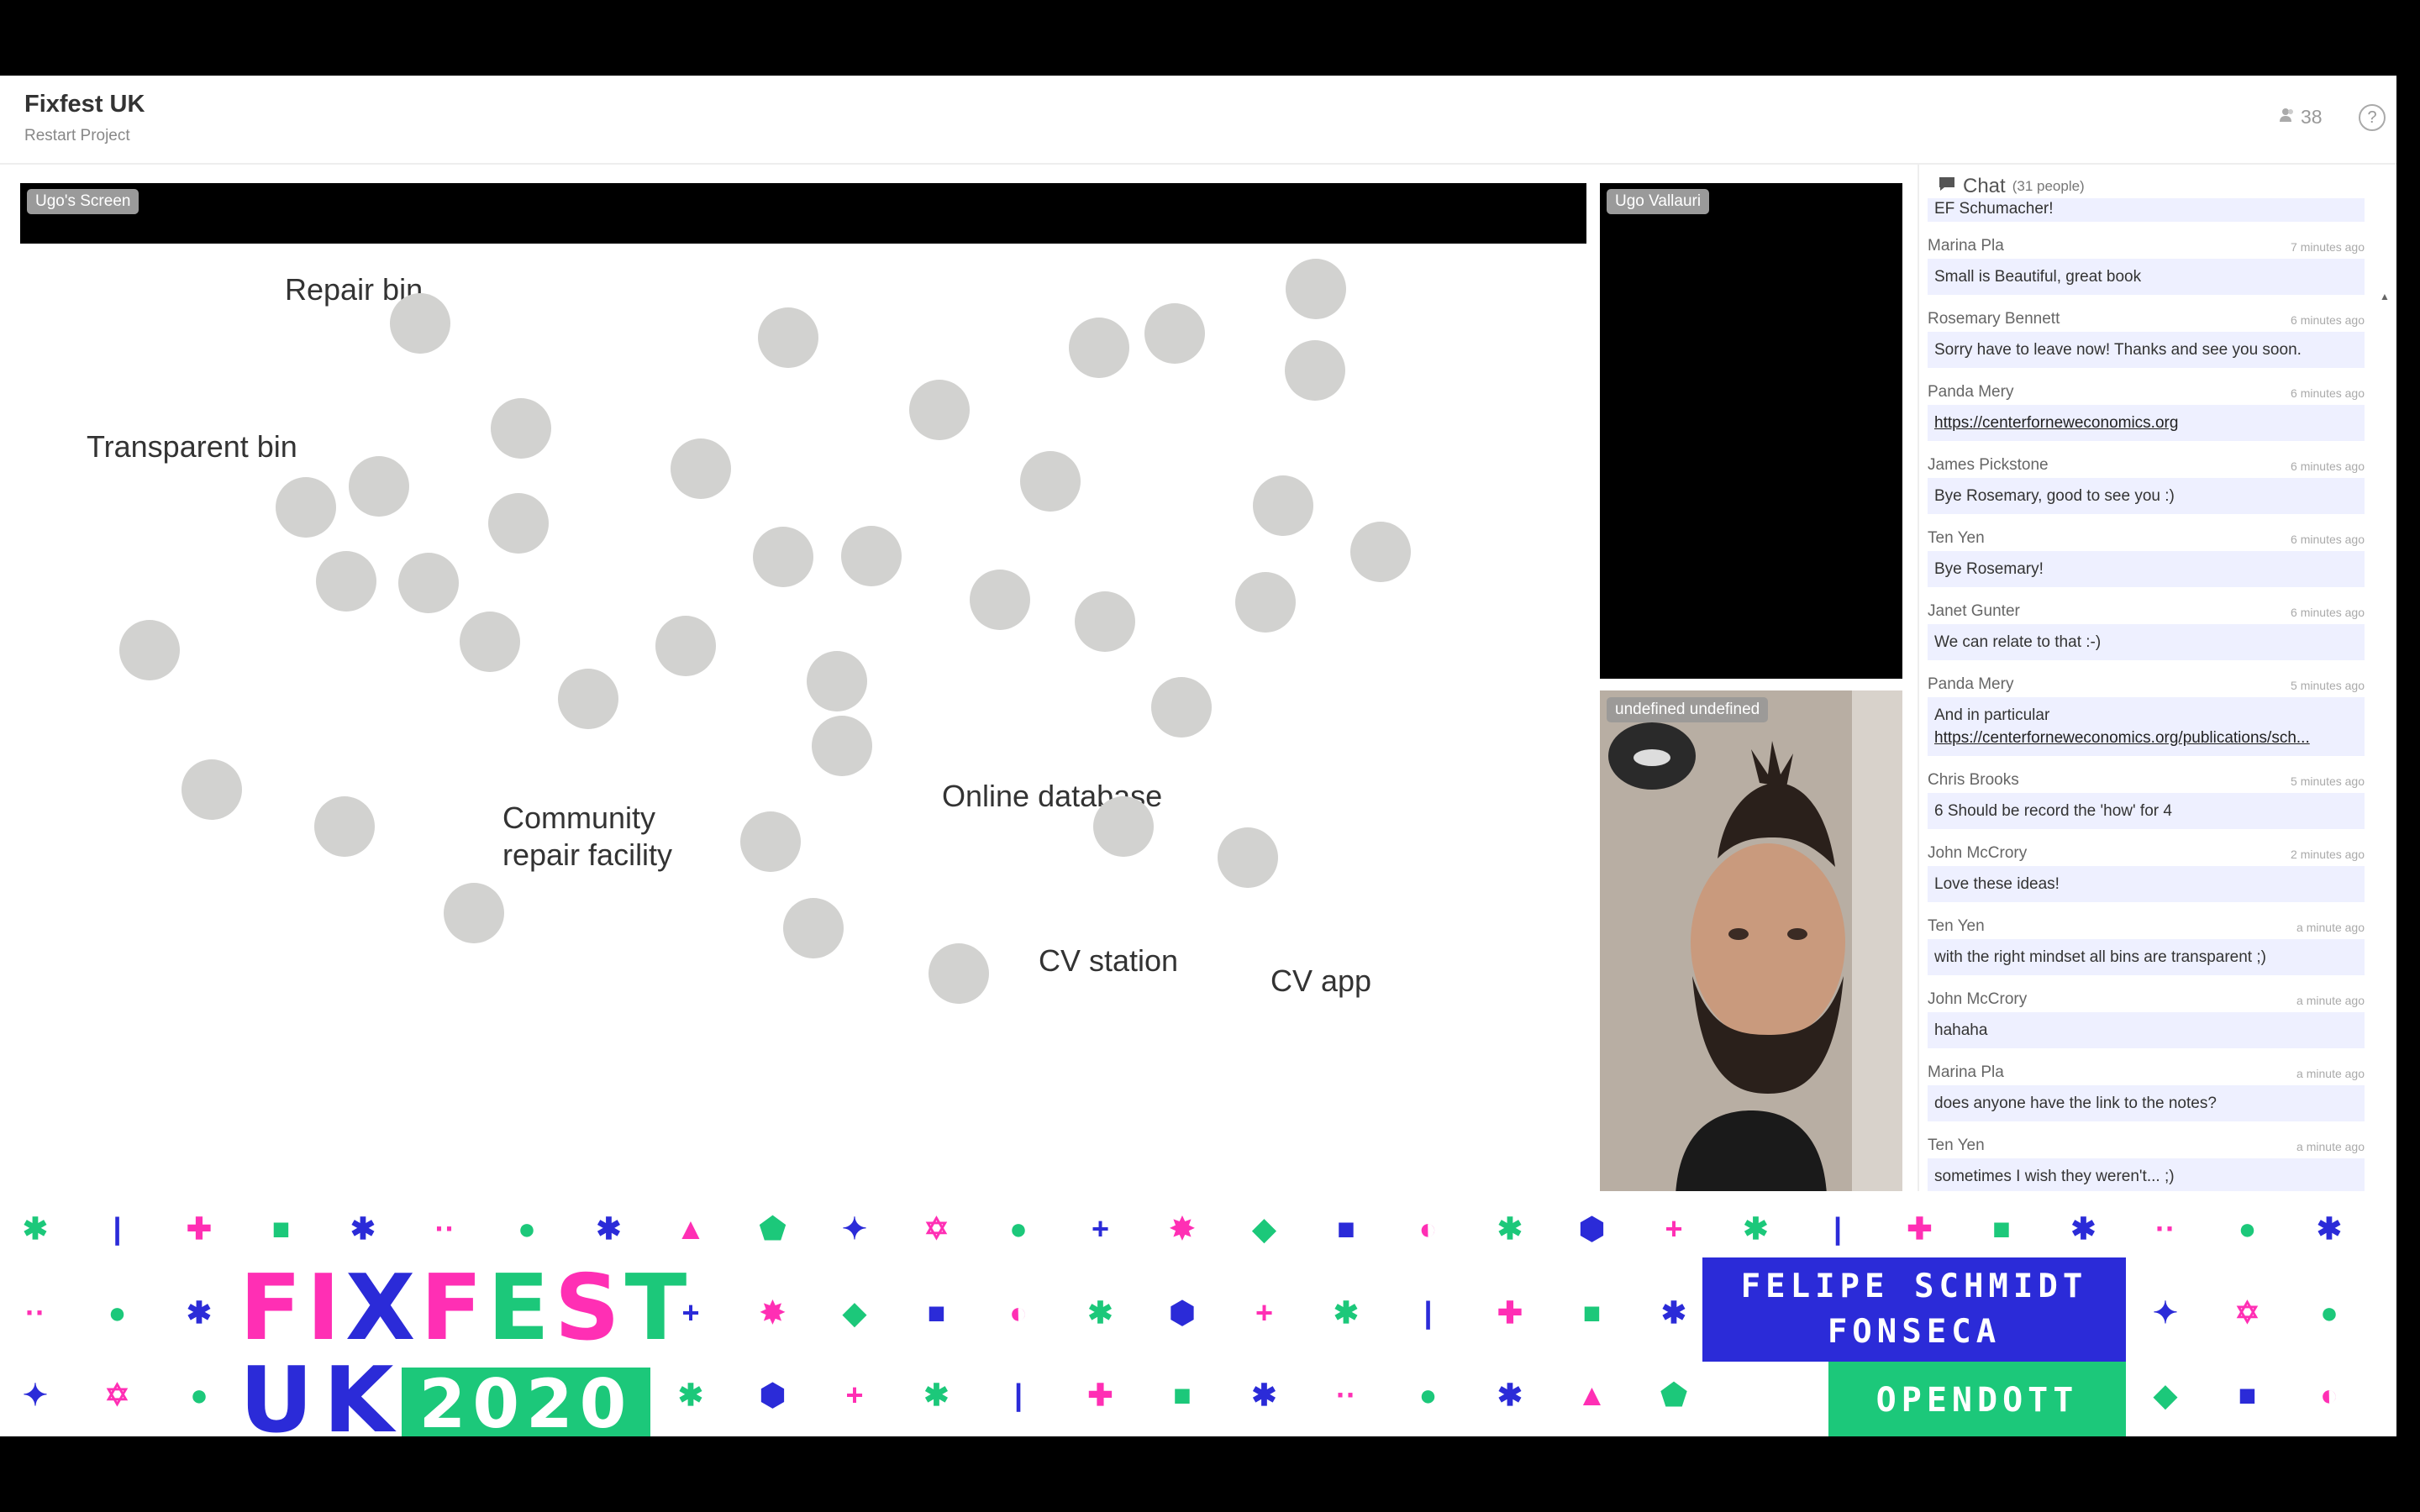 This screenshot has width=2420, height=1512. I want to click on scroll-up-icon: ▲, so click(2385, 296).